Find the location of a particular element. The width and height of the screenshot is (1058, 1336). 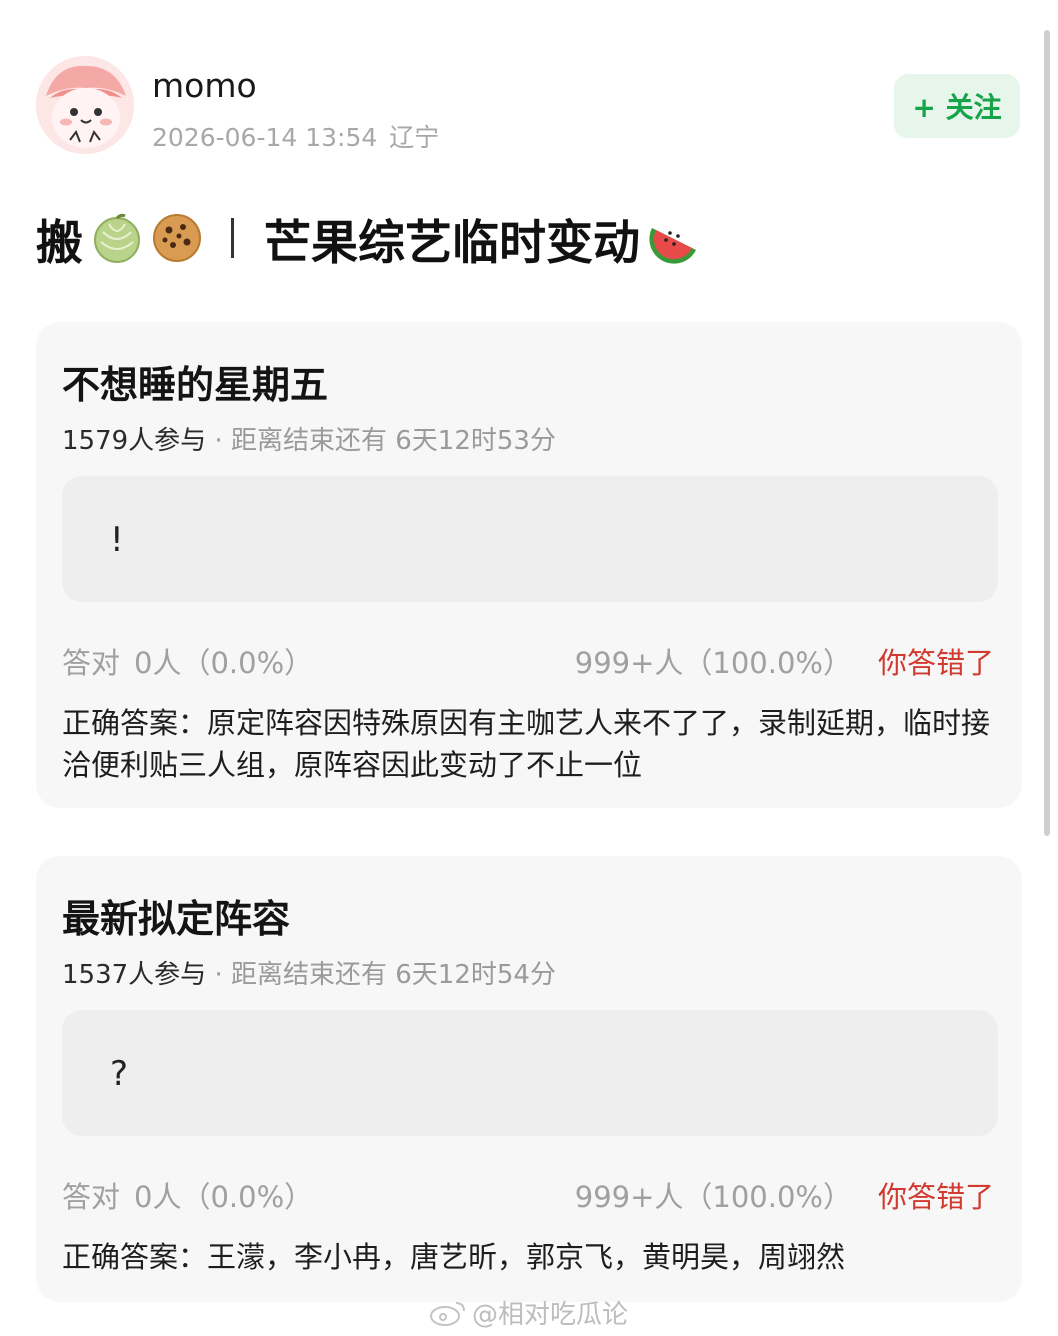

quiz-countdown: · 距离结束还有 6天12时54分 is located at coordinates (385, 975).